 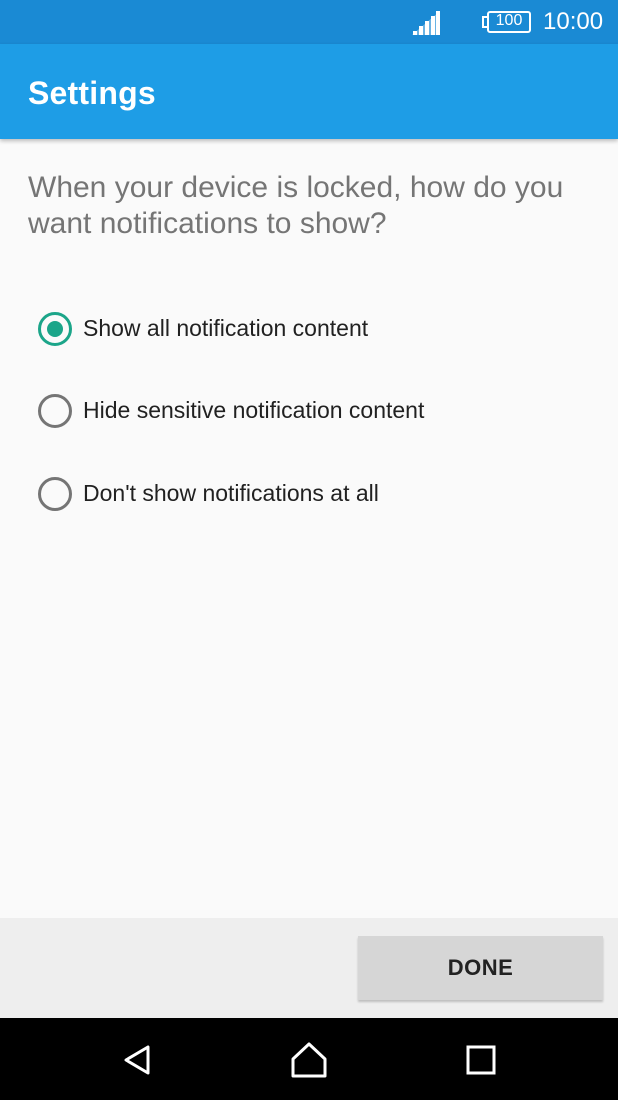 I want to click on option-label: Don't show notifications at all, so click(x=231, y=493).